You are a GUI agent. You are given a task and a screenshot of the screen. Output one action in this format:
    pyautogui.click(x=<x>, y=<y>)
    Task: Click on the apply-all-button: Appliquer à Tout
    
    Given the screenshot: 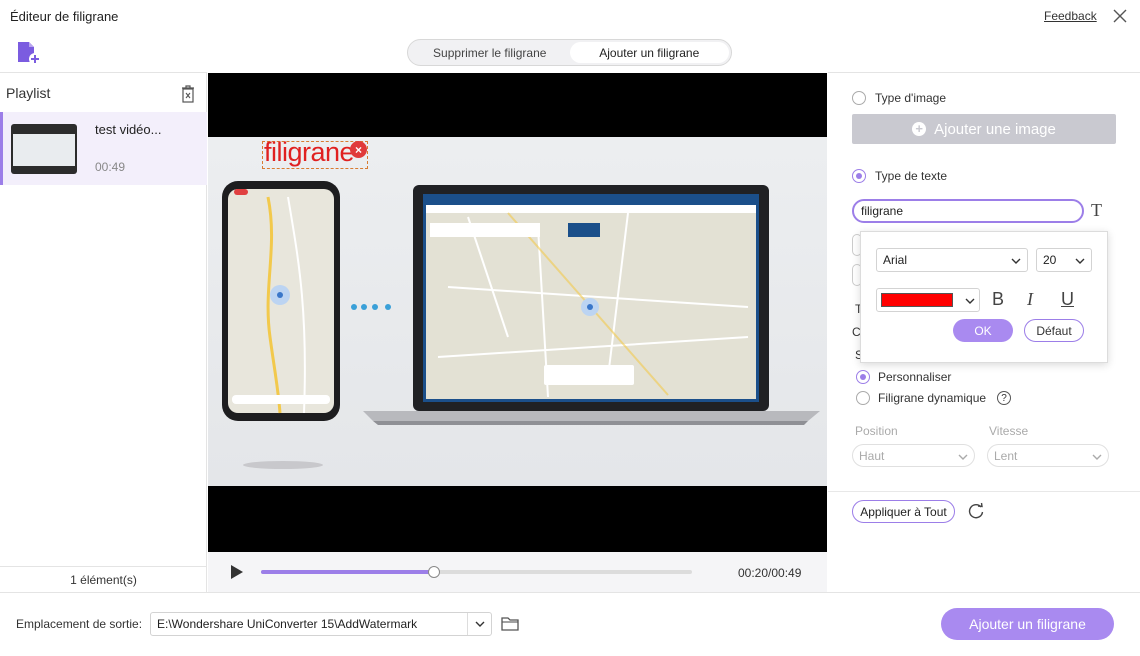 What is the action you would take?
    pyautogui.click(x=903, y=511)
    